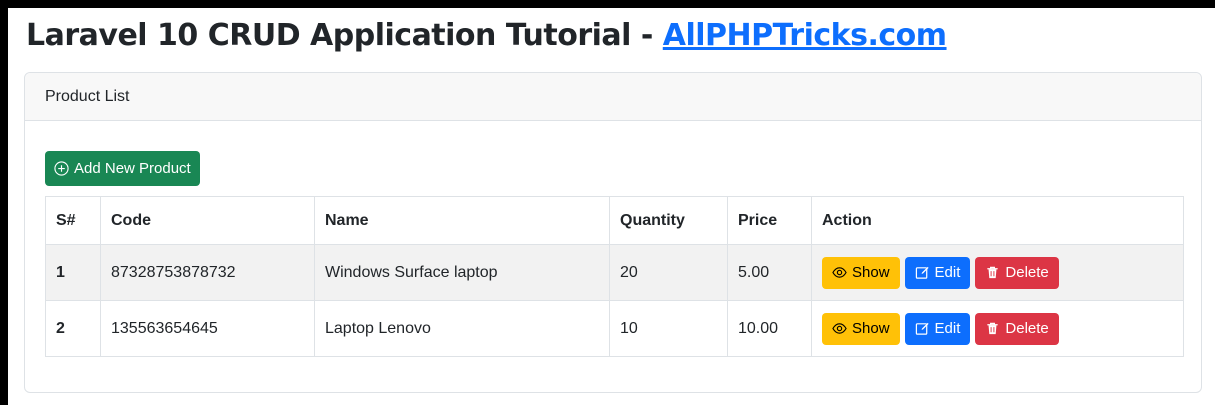  Describe the element at coordinates (207, 328) in the screenshot. I see `cell-code: 135563654645` at that location.